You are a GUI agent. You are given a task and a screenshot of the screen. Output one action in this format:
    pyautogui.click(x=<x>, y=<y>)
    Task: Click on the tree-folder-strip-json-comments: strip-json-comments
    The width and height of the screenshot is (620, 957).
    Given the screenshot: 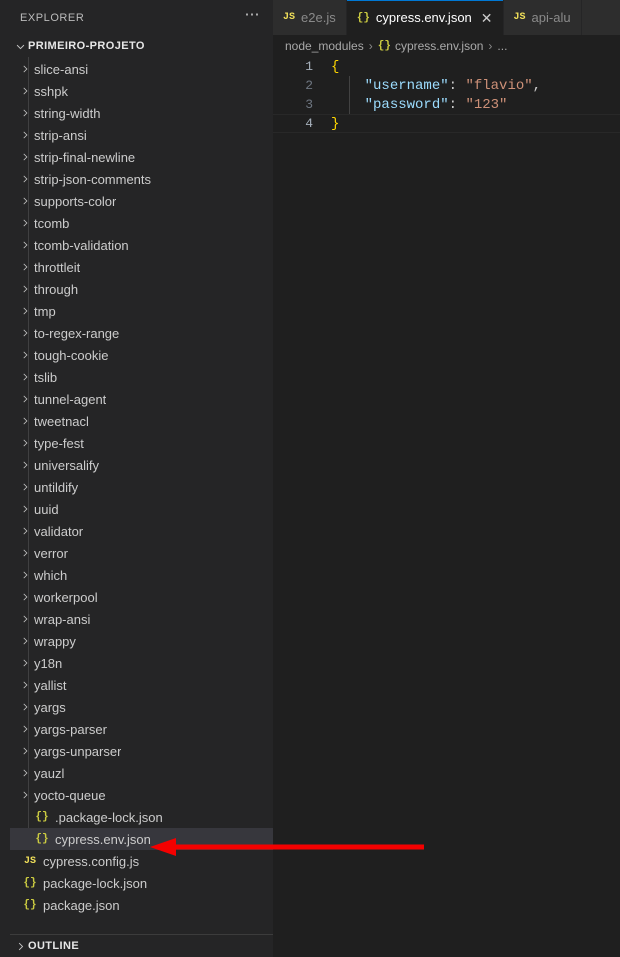 What is the action you would take?
    pyautogui.click(x=141, y=179)
    